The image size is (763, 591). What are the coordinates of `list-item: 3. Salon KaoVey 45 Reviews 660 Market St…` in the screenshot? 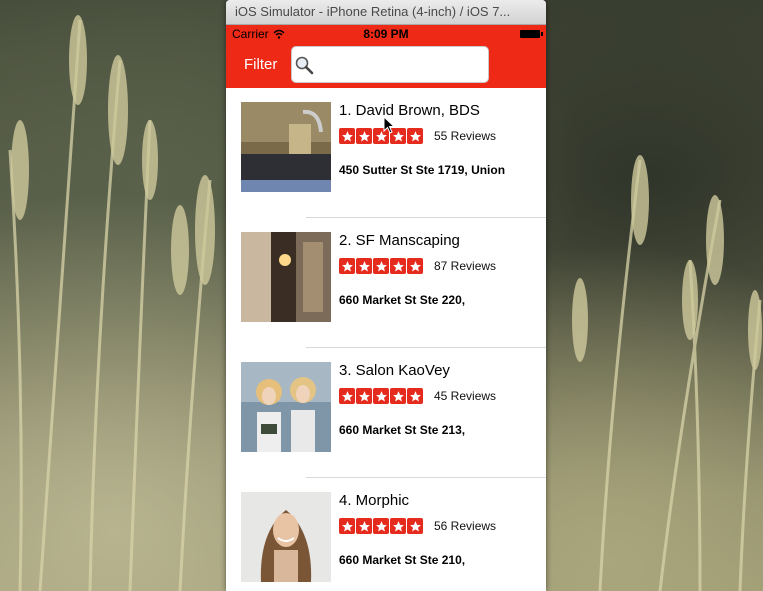 It's located at (386, 413).